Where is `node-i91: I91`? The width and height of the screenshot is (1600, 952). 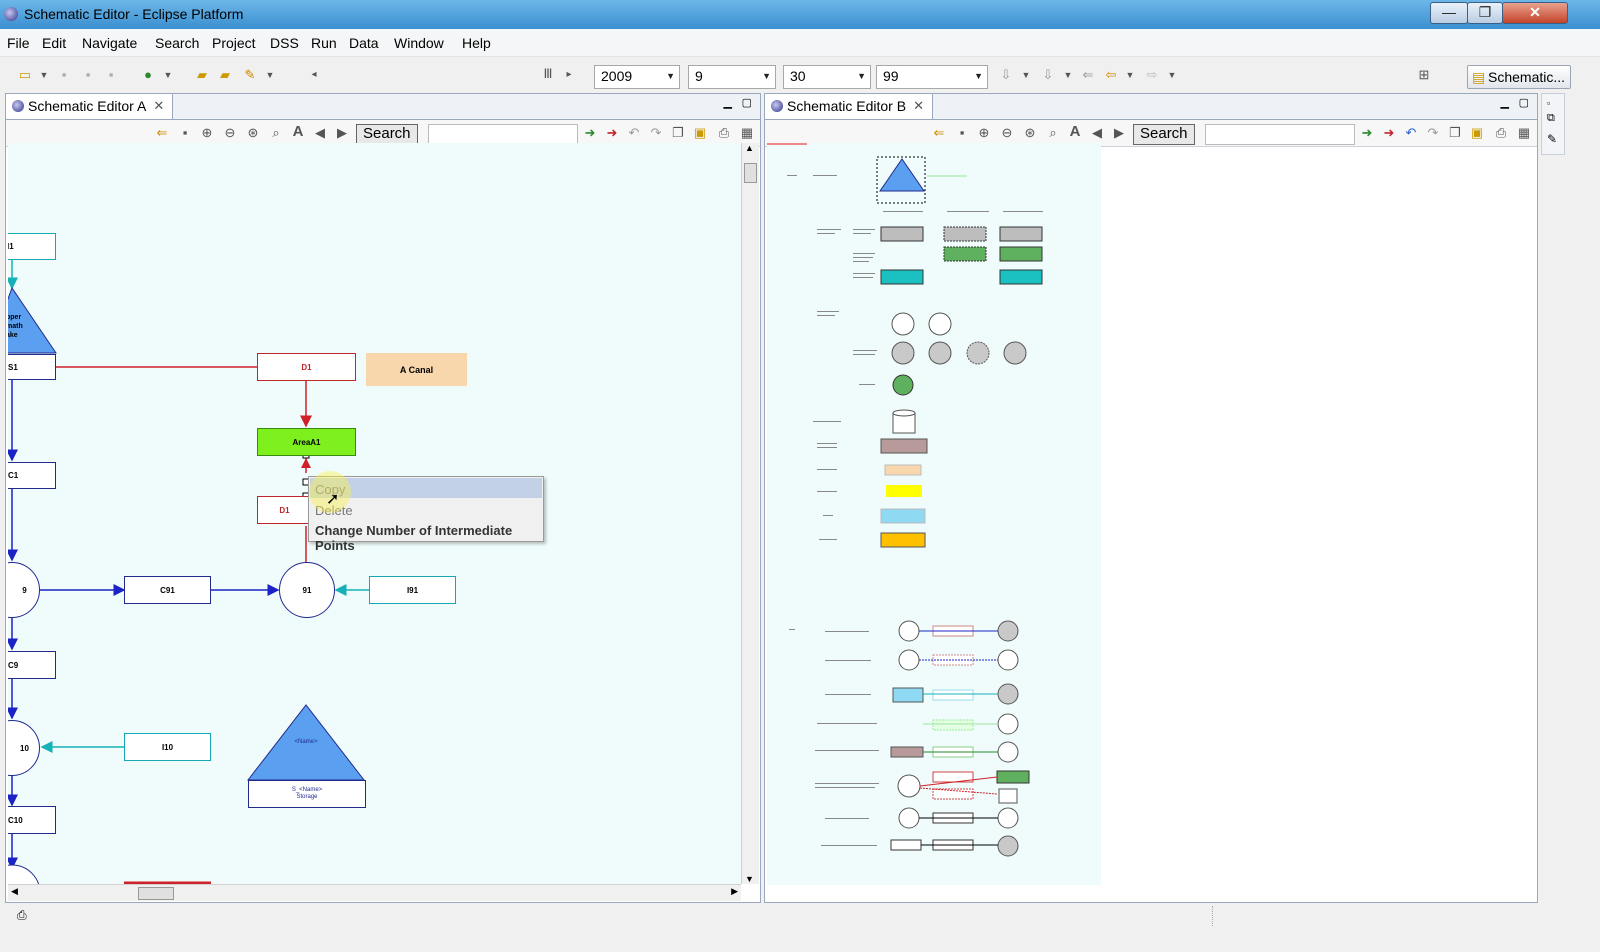
node-i91: I91 is located at coordinates (412, 590).